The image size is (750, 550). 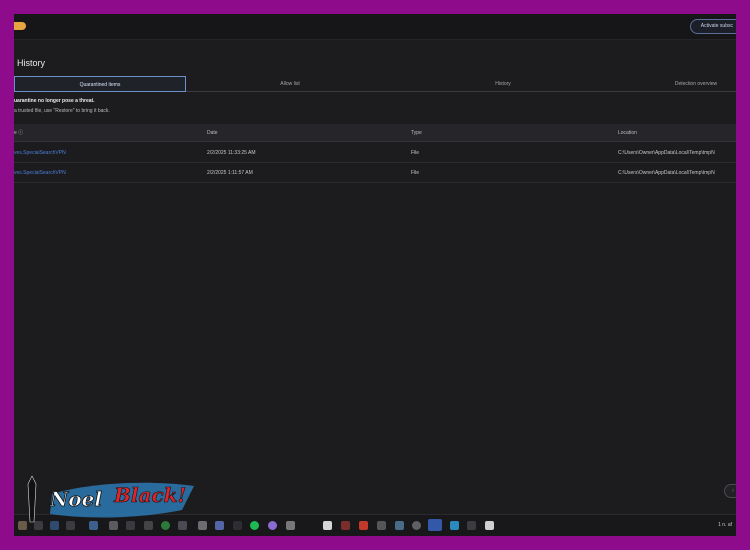 I want to click on column-header-type: Type, so click(x=416, y=133).